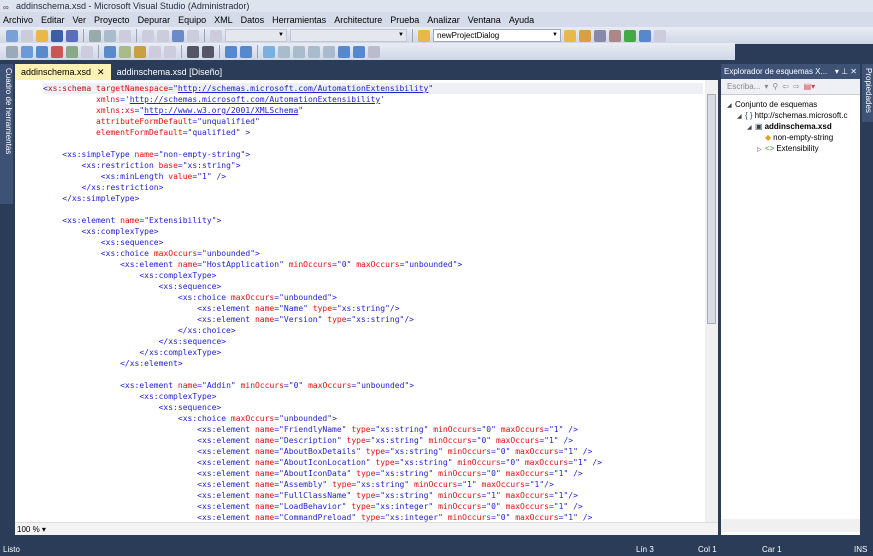 This screenshot has width=873, height=556. I want to click on navigate-forward-icon, so click(193, 35).